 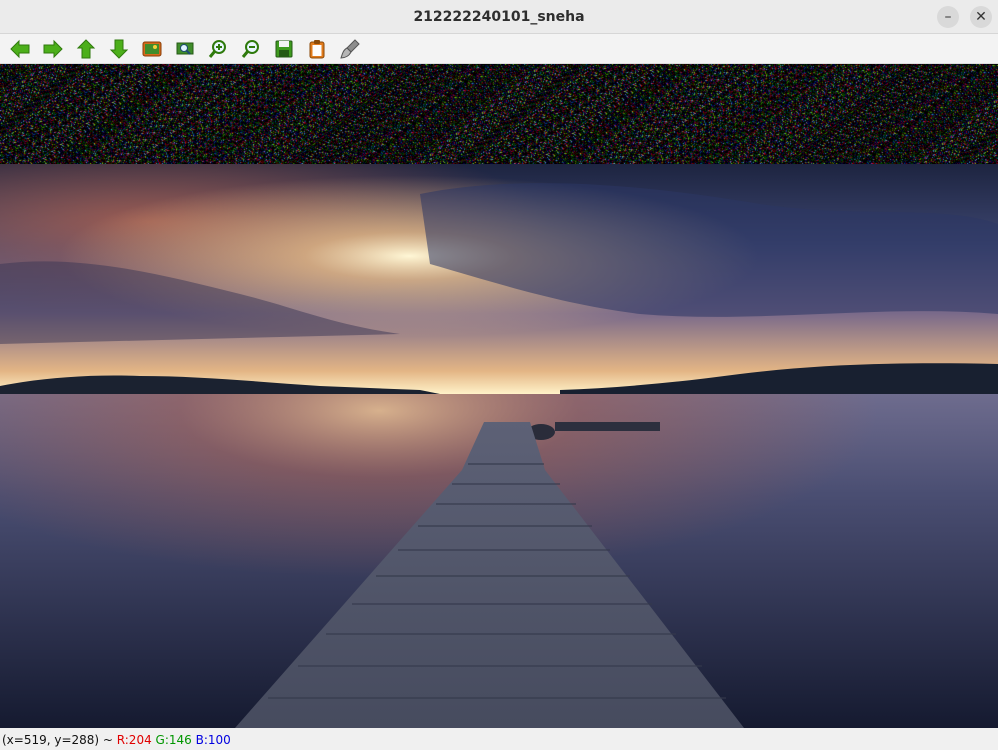 What do you see at coordinates (213, 740) in the screenshot?
I see `pixel-blue-value: B:100` at bounding box center [213, 740].